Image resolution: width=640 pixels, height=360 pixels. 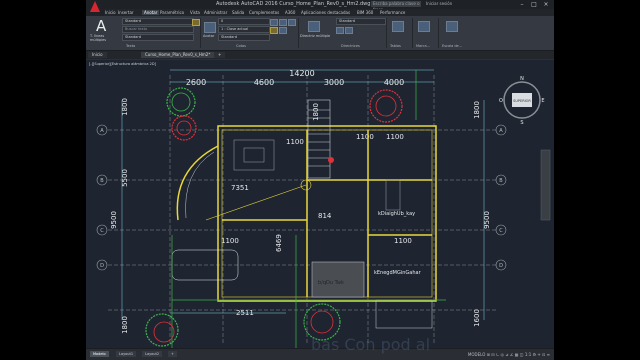 What do you see at coordinates (126, 12) in the screenshot?
I see `tab-insertar: Insertar` at bounding box center [126, 12].